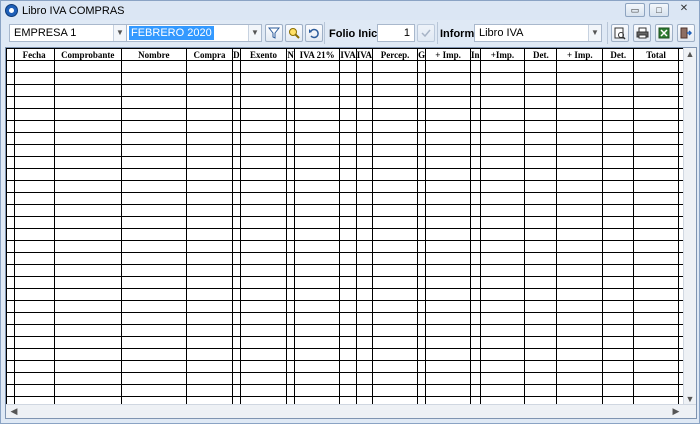 The image size is (700, 424). Describe the element at coordinates (153, 54) in the screenshot. I see `column-header: Nombre` at that location.